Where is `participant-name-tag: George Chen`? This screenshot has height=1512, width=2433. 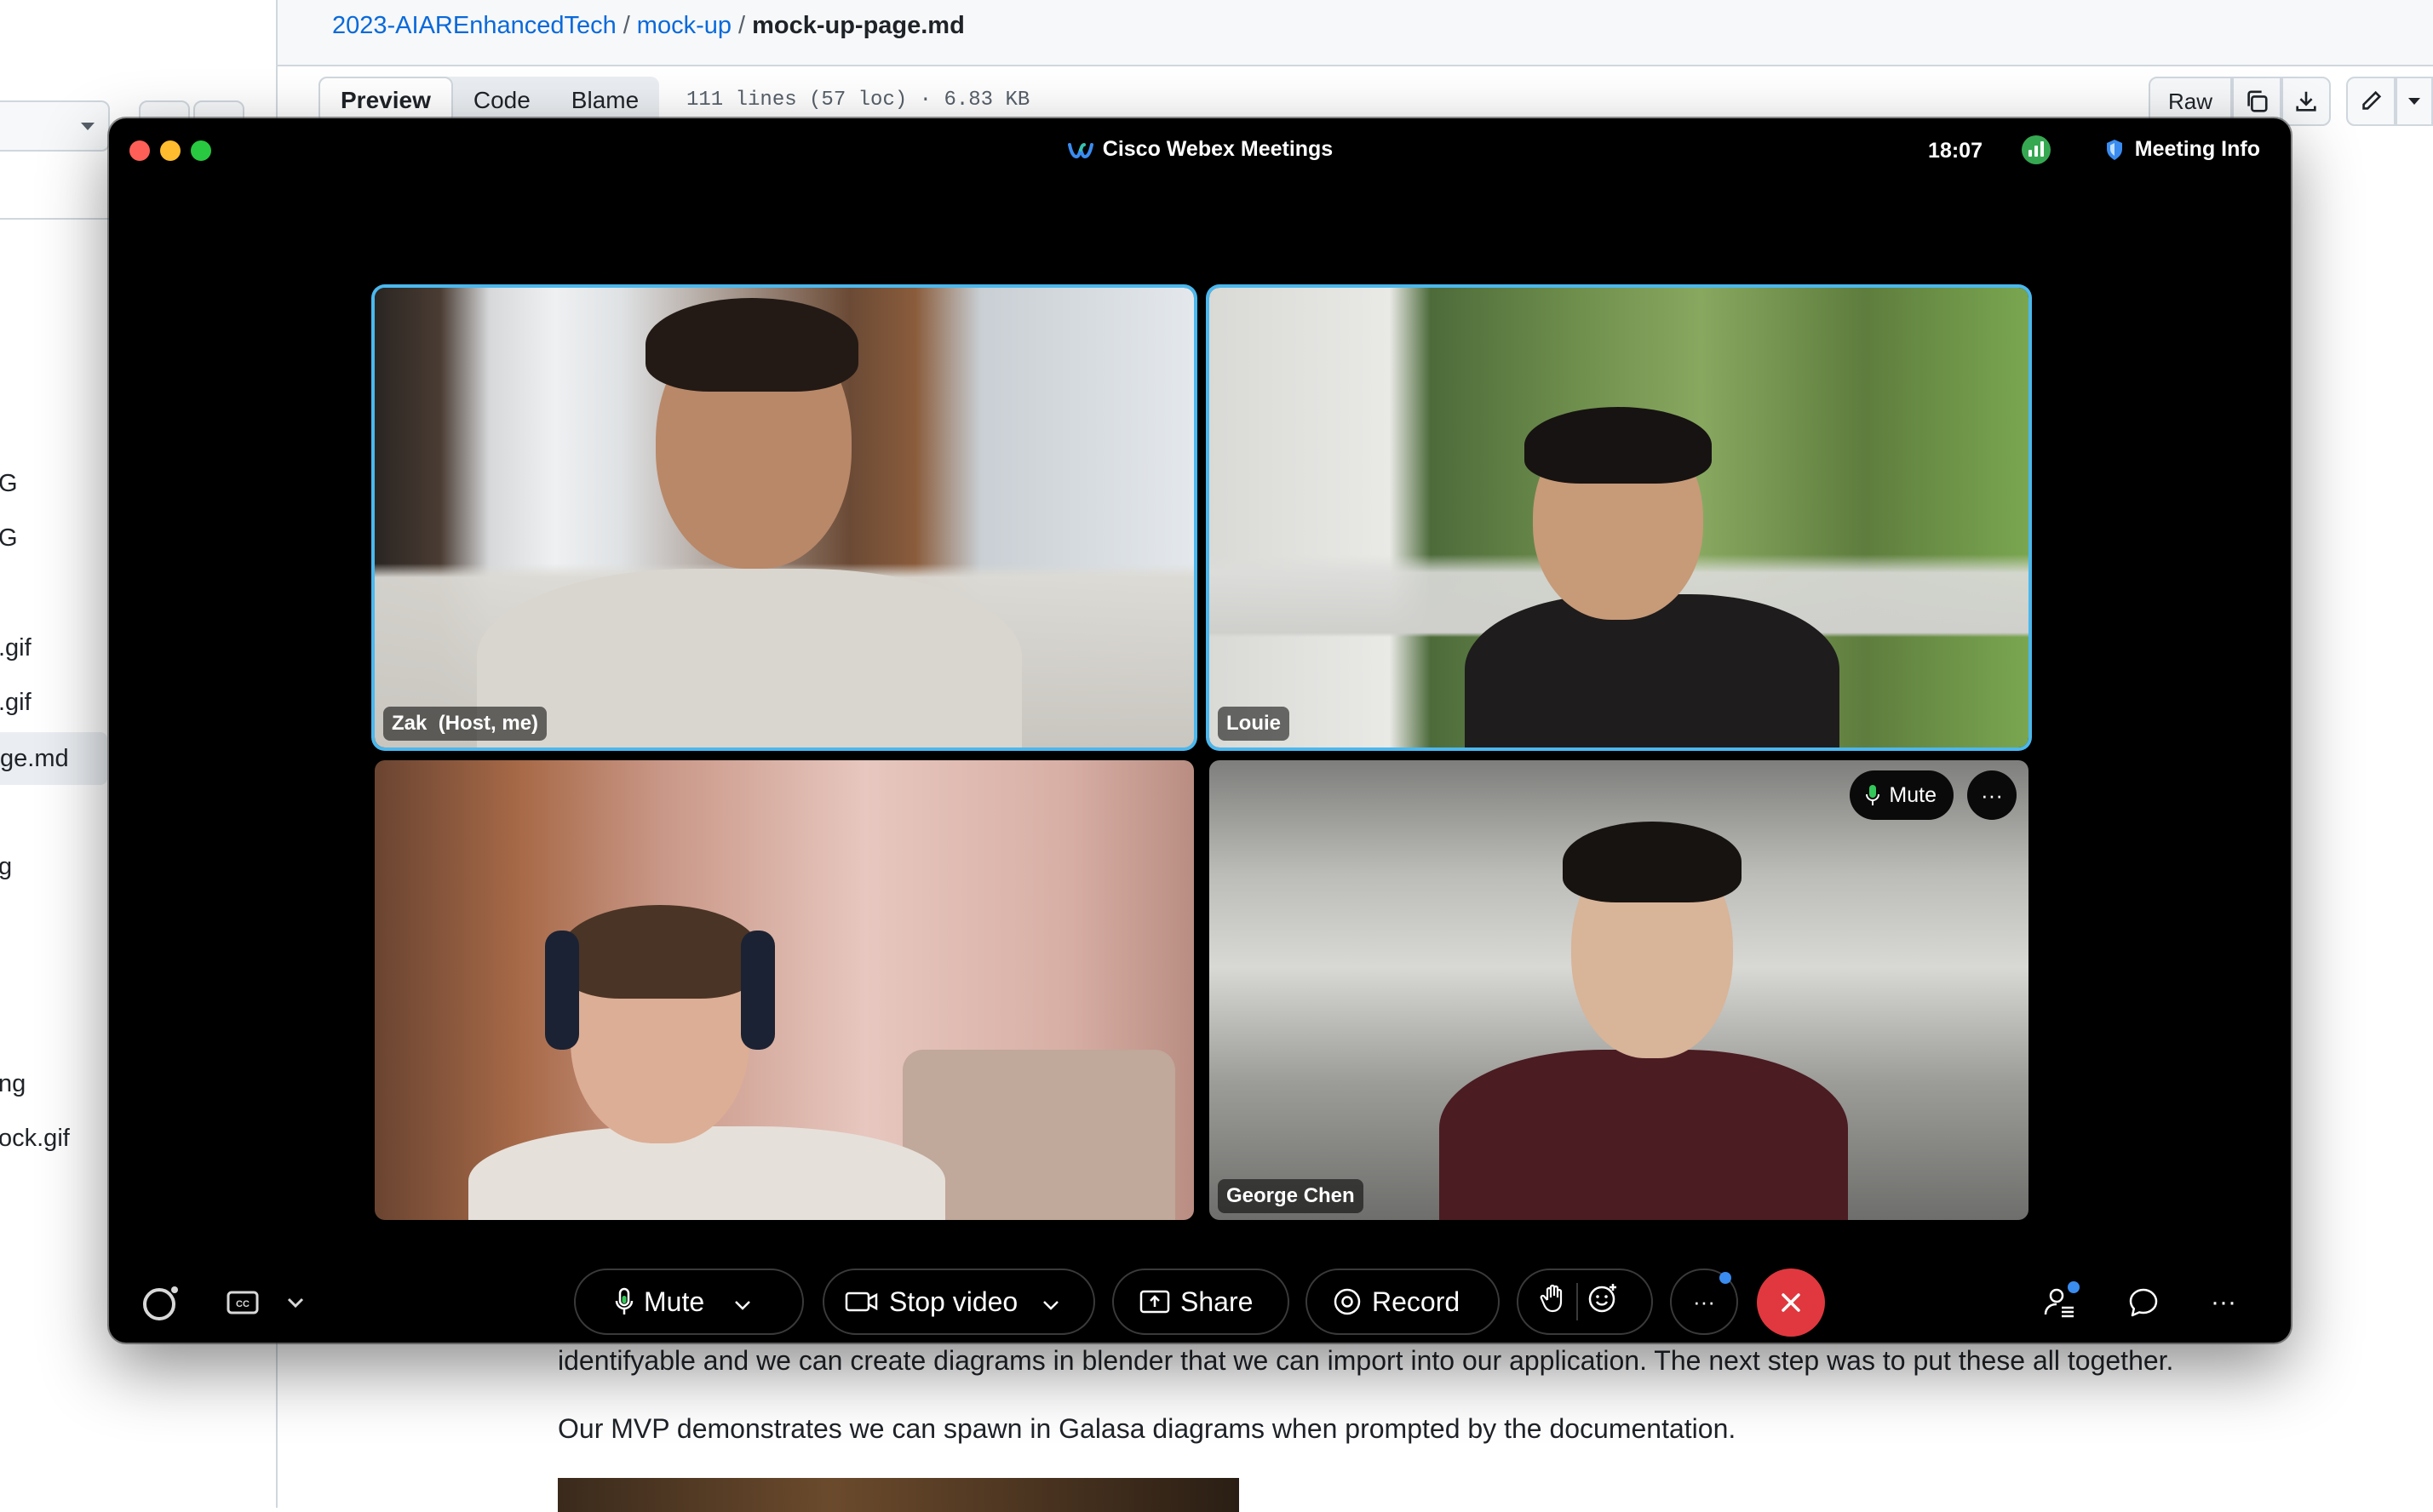 participant-name-tag: George Chen is located at coordinates (1290, 1196).